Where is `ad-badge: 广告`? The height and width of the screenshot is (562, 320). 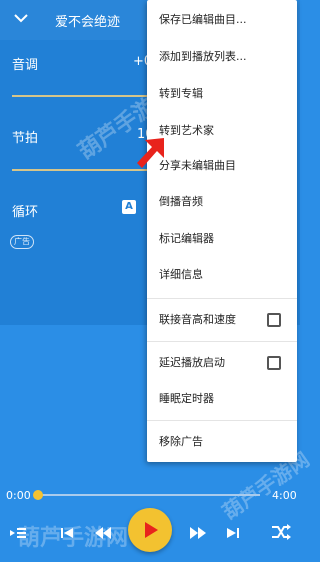
ad-badge: 广告 is located at coordinates (22, 242).